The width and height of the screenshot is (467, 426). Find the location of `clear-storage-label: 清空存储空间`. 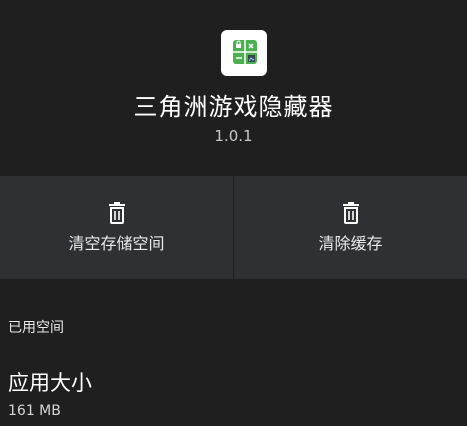

clear-storage-label: 清空存储空间 is located at coordinates (116, 243).